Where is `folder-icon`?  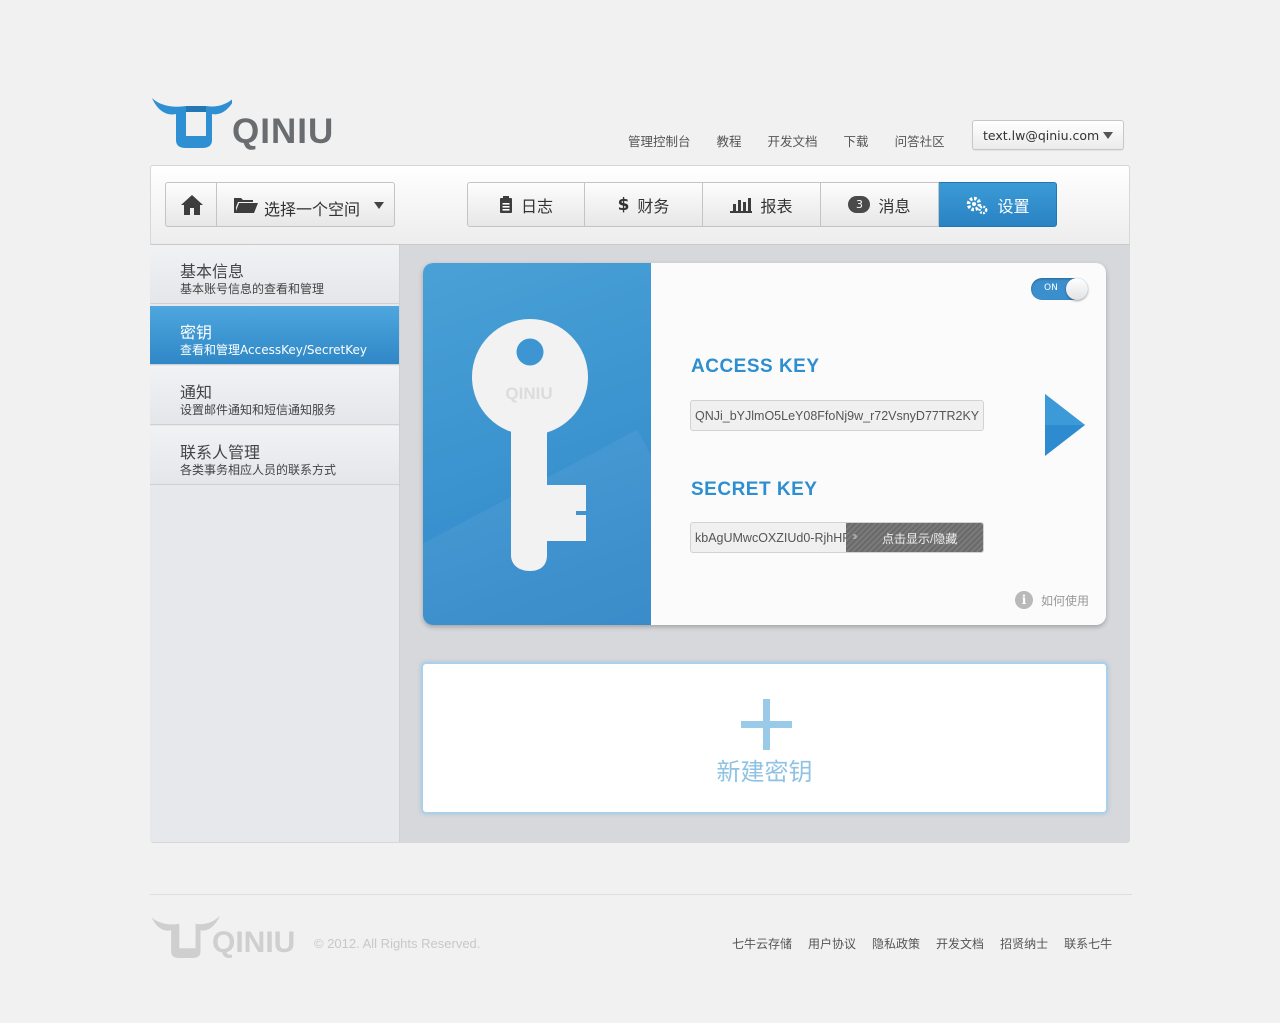
folder-icon is located at coordinates (246, 205).